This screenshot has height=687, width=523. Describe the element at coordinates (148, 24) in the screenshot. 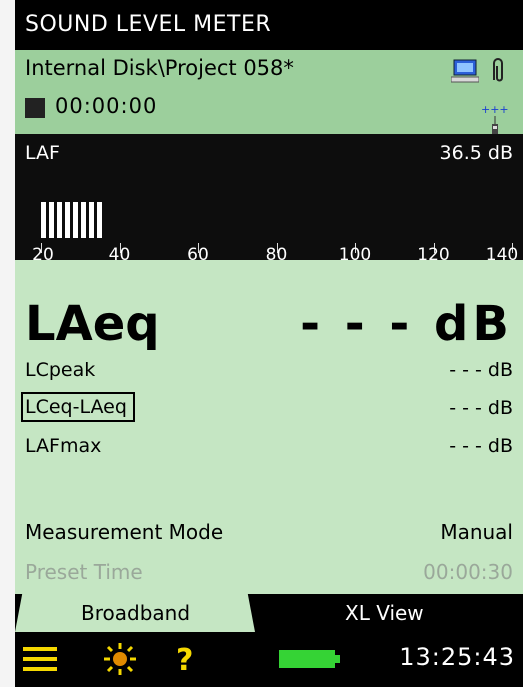

I see `app-title: SOUND LEVEL METER` at that location.